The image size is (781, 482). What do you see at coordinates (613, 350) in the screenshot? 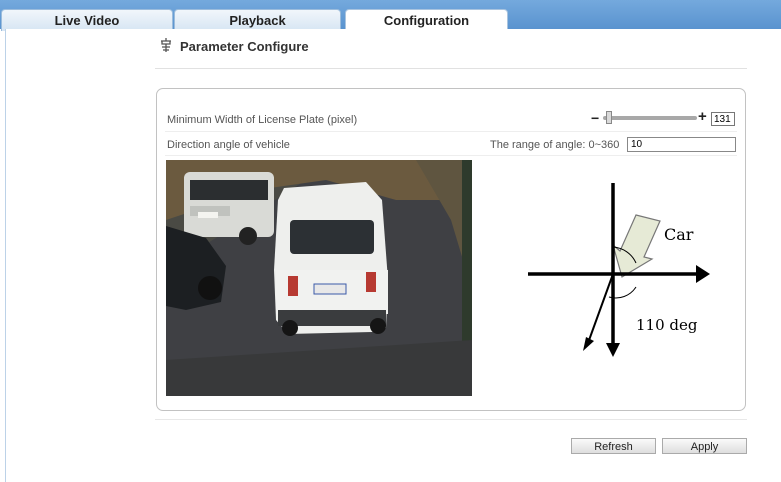
I see `down-arrowhead-icon` at bounding box center [613, 350].